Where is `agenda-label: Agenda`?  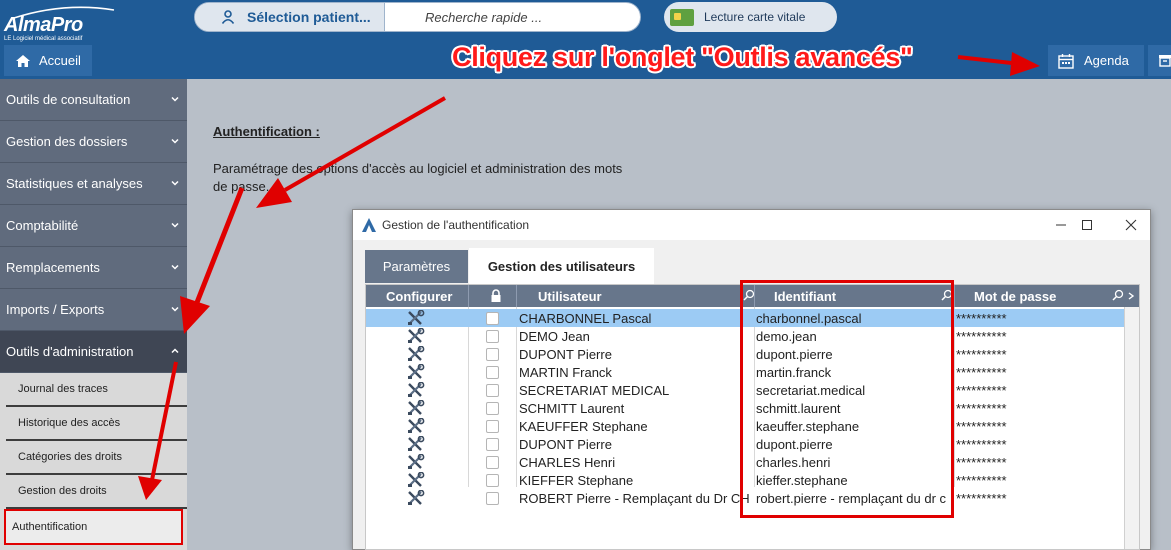 agenda-label: Agenda is located at coordinates (1106, 60).